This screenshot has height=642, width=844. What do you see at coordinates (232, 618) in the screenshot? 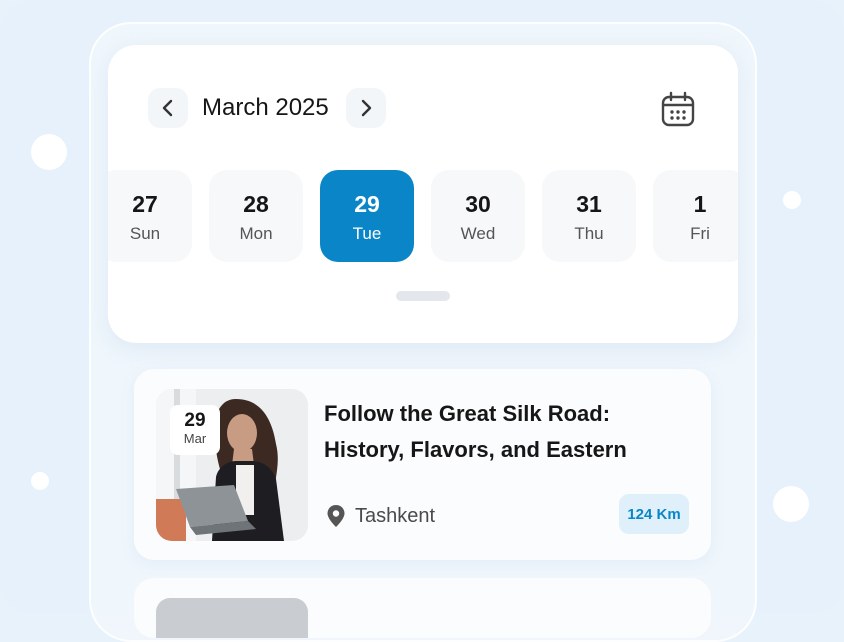
I see `event-photo` at bounding box center [232, 618].